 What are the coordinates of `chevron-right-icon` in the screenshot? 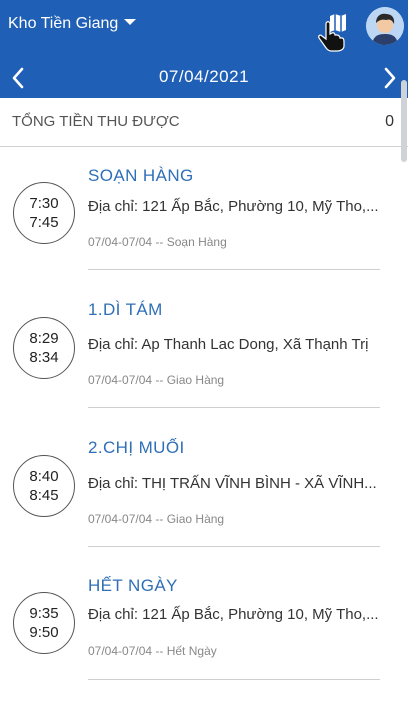 It's located at (390, 78).